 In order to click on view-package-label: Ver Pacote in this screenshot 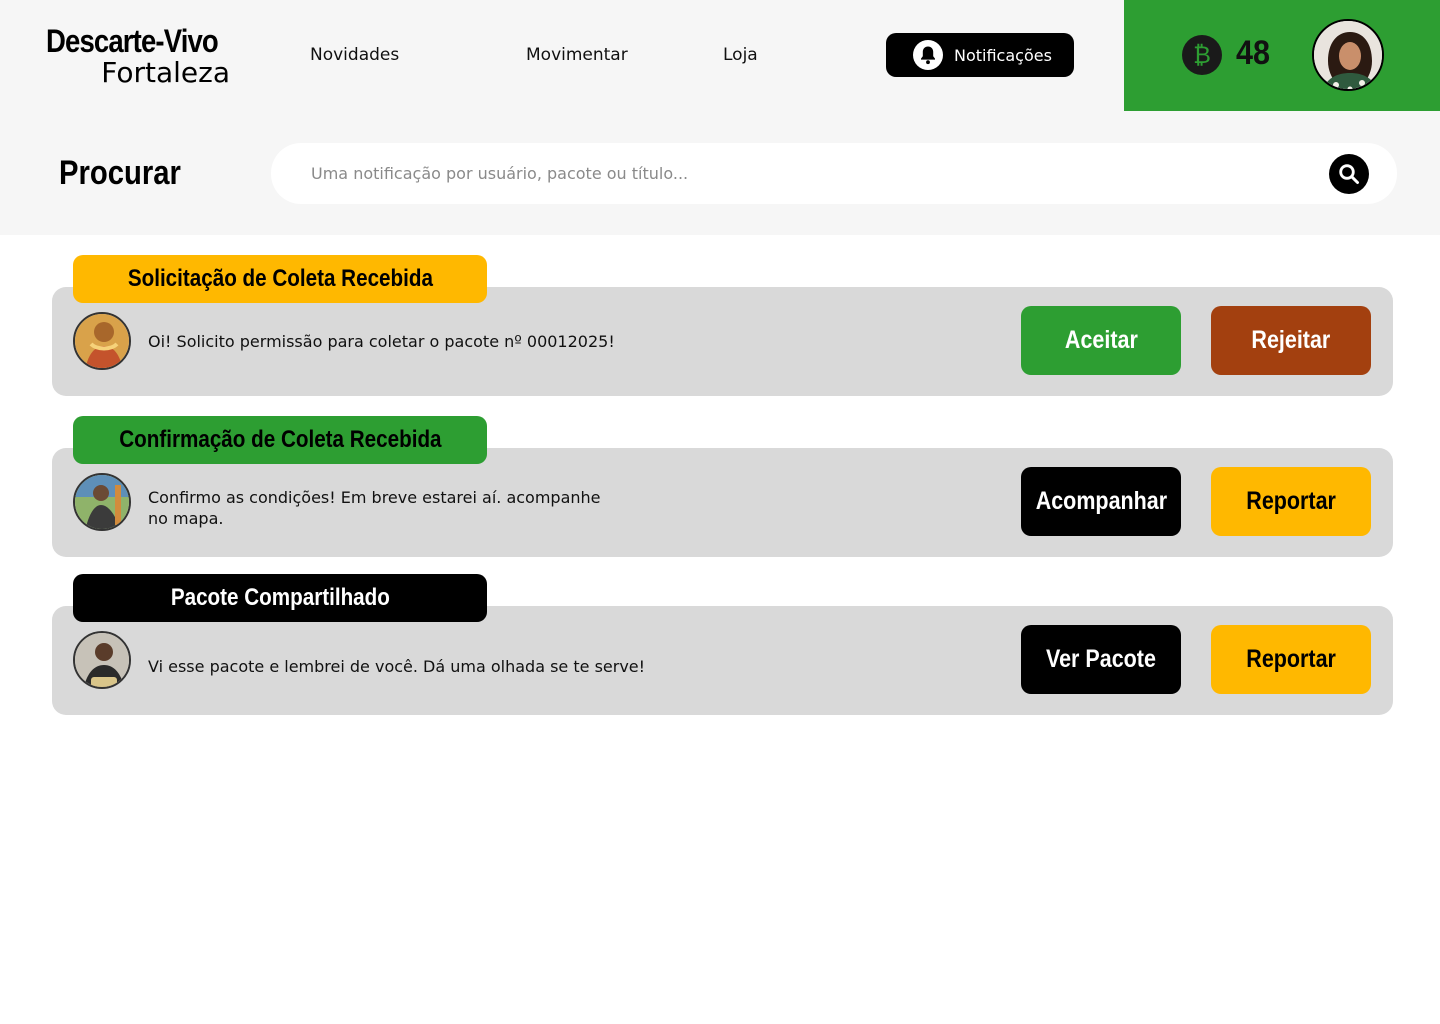, I will do `click(1101, 659)`.